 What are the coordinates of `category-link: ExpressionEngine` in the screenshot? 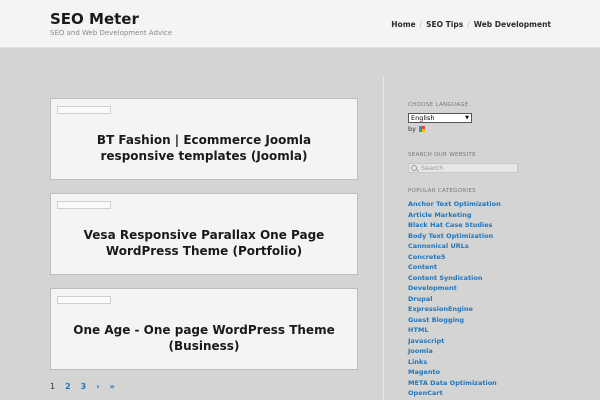 It's located at (454, 309).